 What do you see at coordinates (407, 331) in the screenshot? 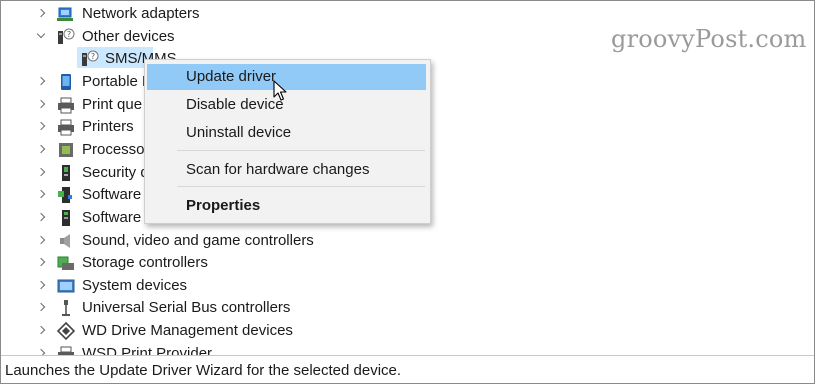
I see `tree-row: WD Drive Management devices` at bounding box center [407, 331].